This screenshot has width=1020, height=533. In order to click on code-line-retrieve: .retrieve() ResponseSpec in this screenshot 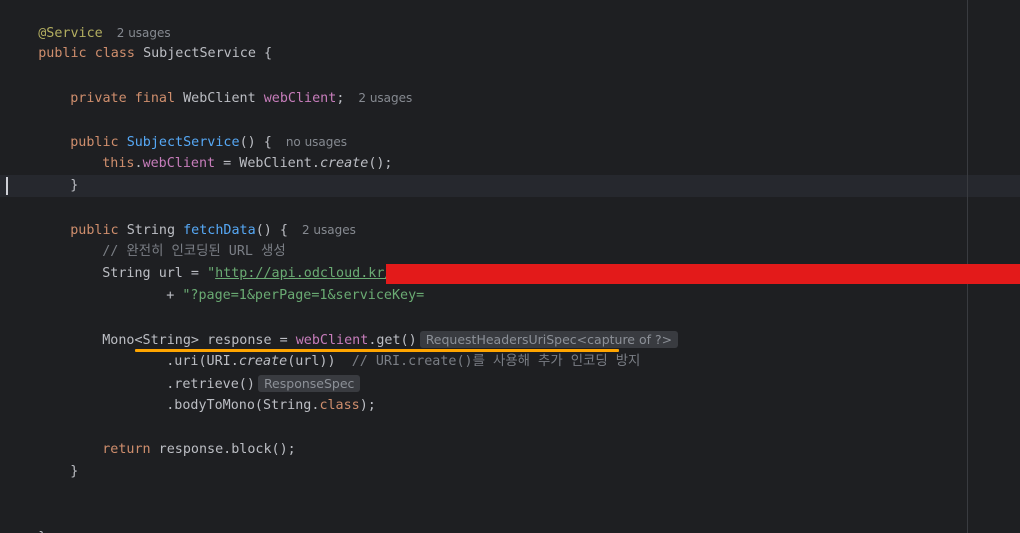, I will do `click(247, 371)`.